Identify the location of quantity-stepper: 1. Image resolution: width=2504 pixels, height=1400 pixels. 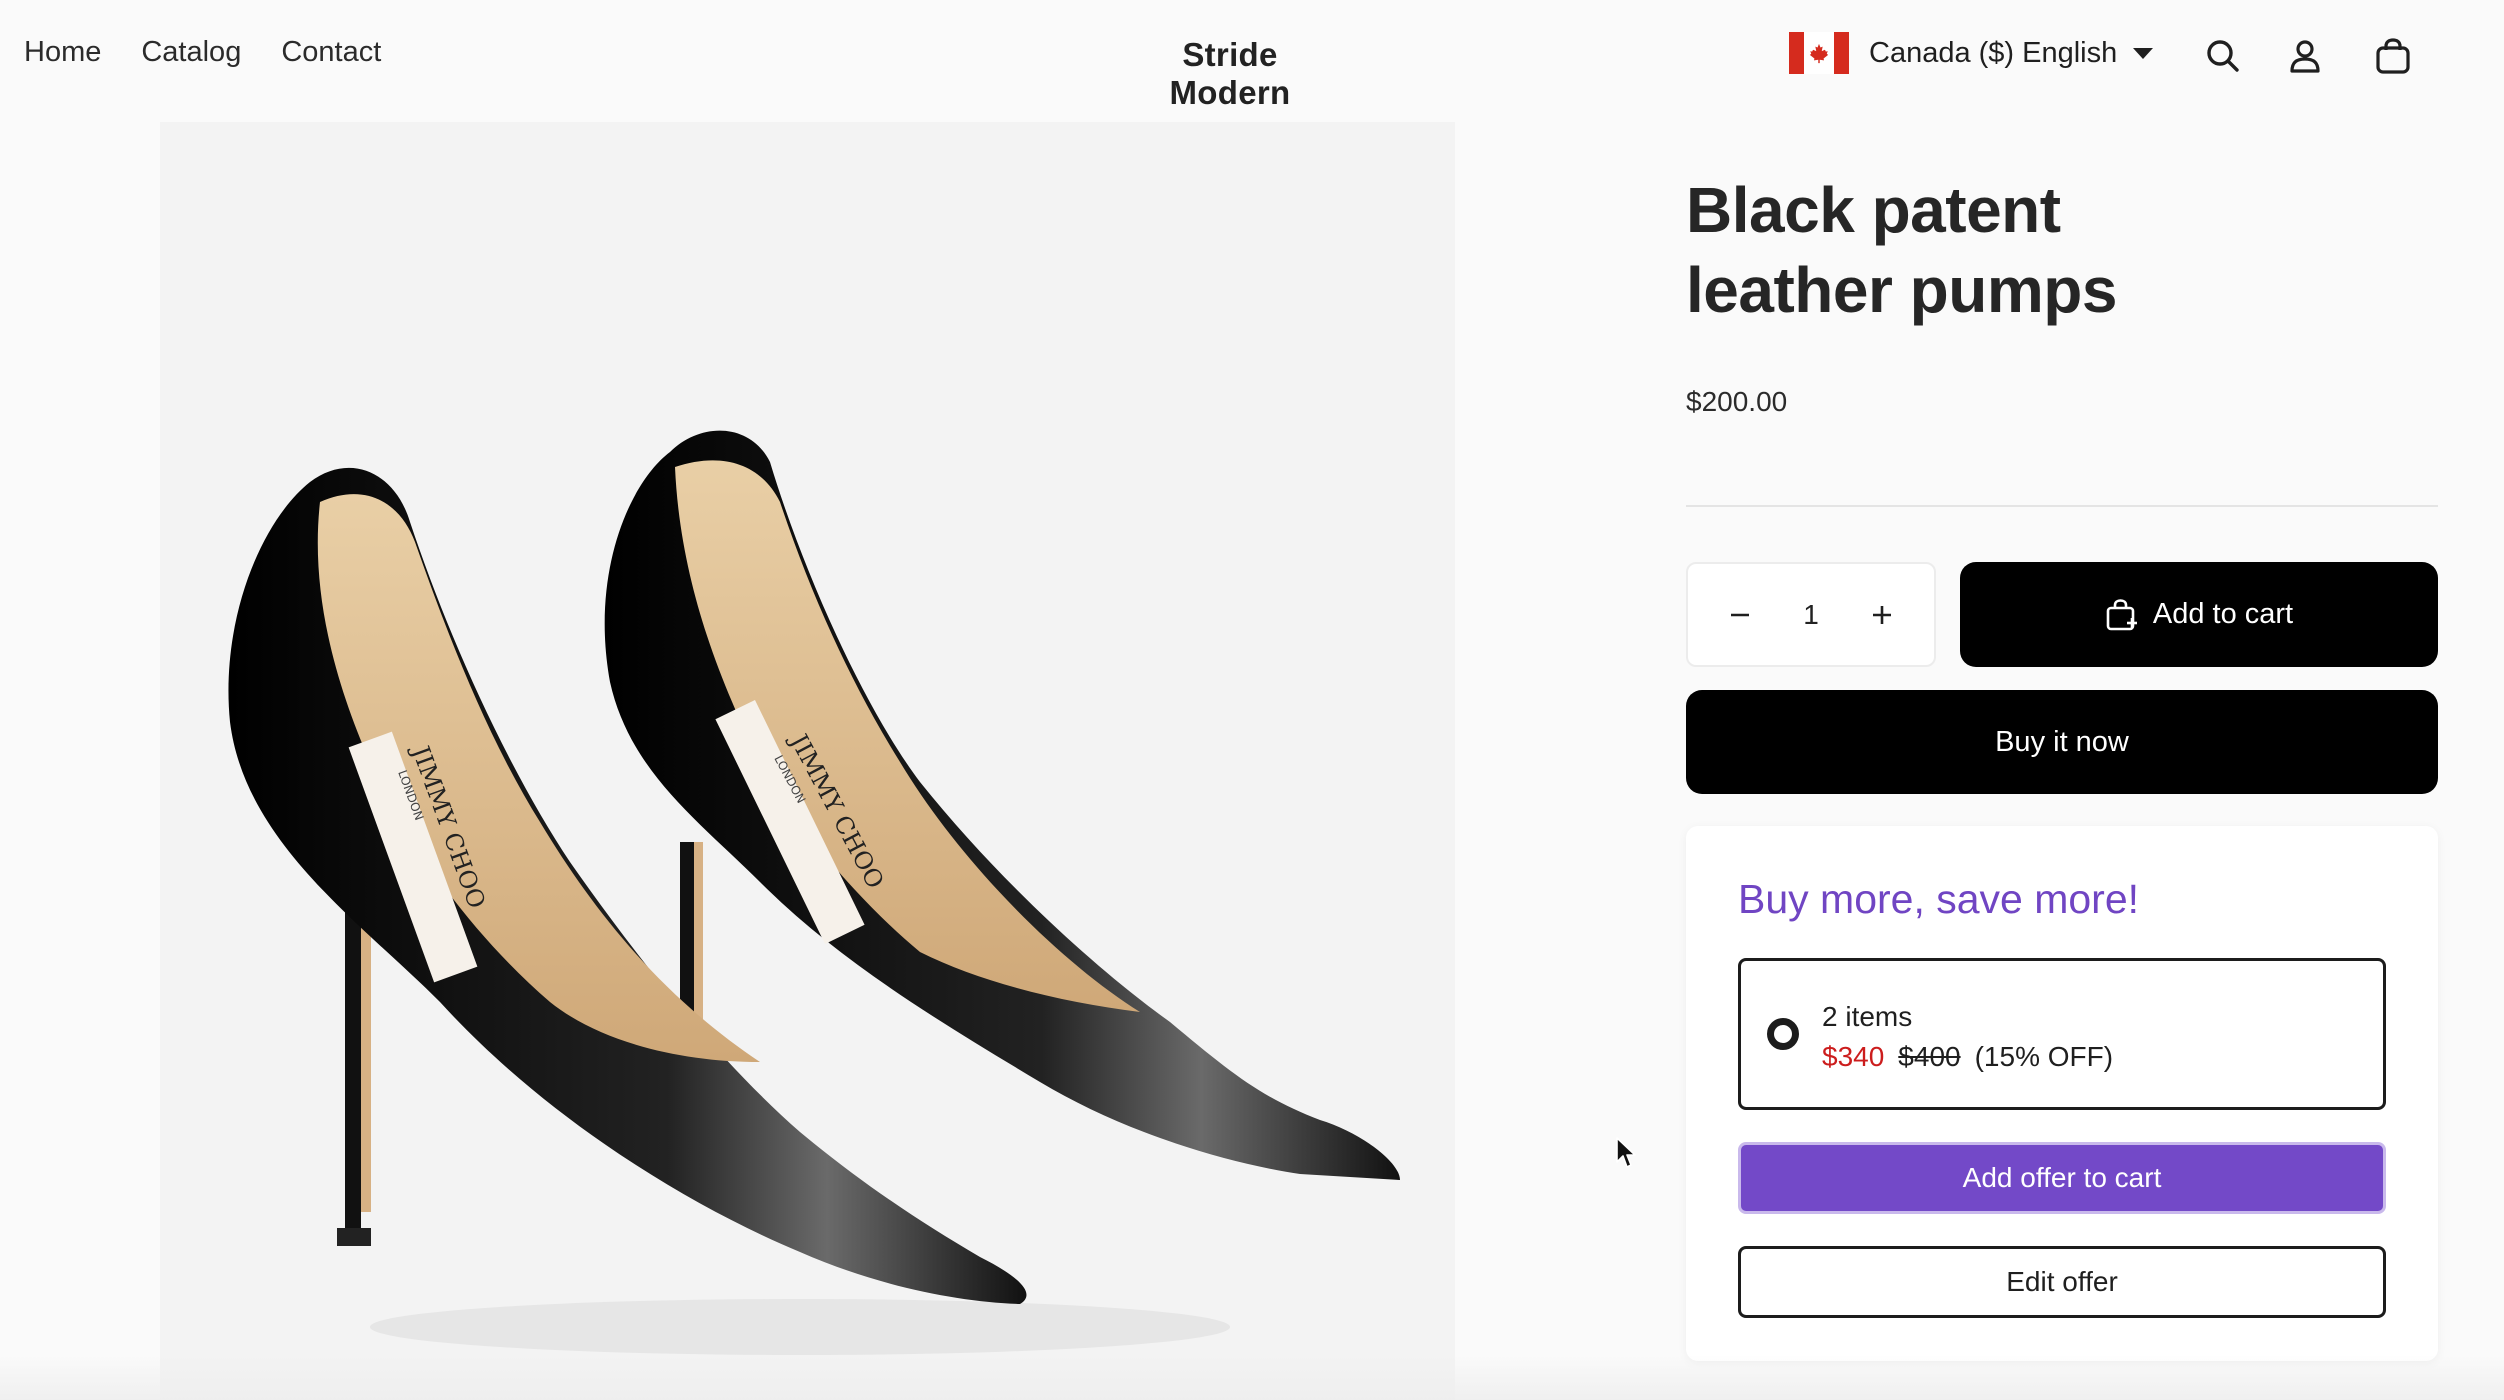
(1811, 614).